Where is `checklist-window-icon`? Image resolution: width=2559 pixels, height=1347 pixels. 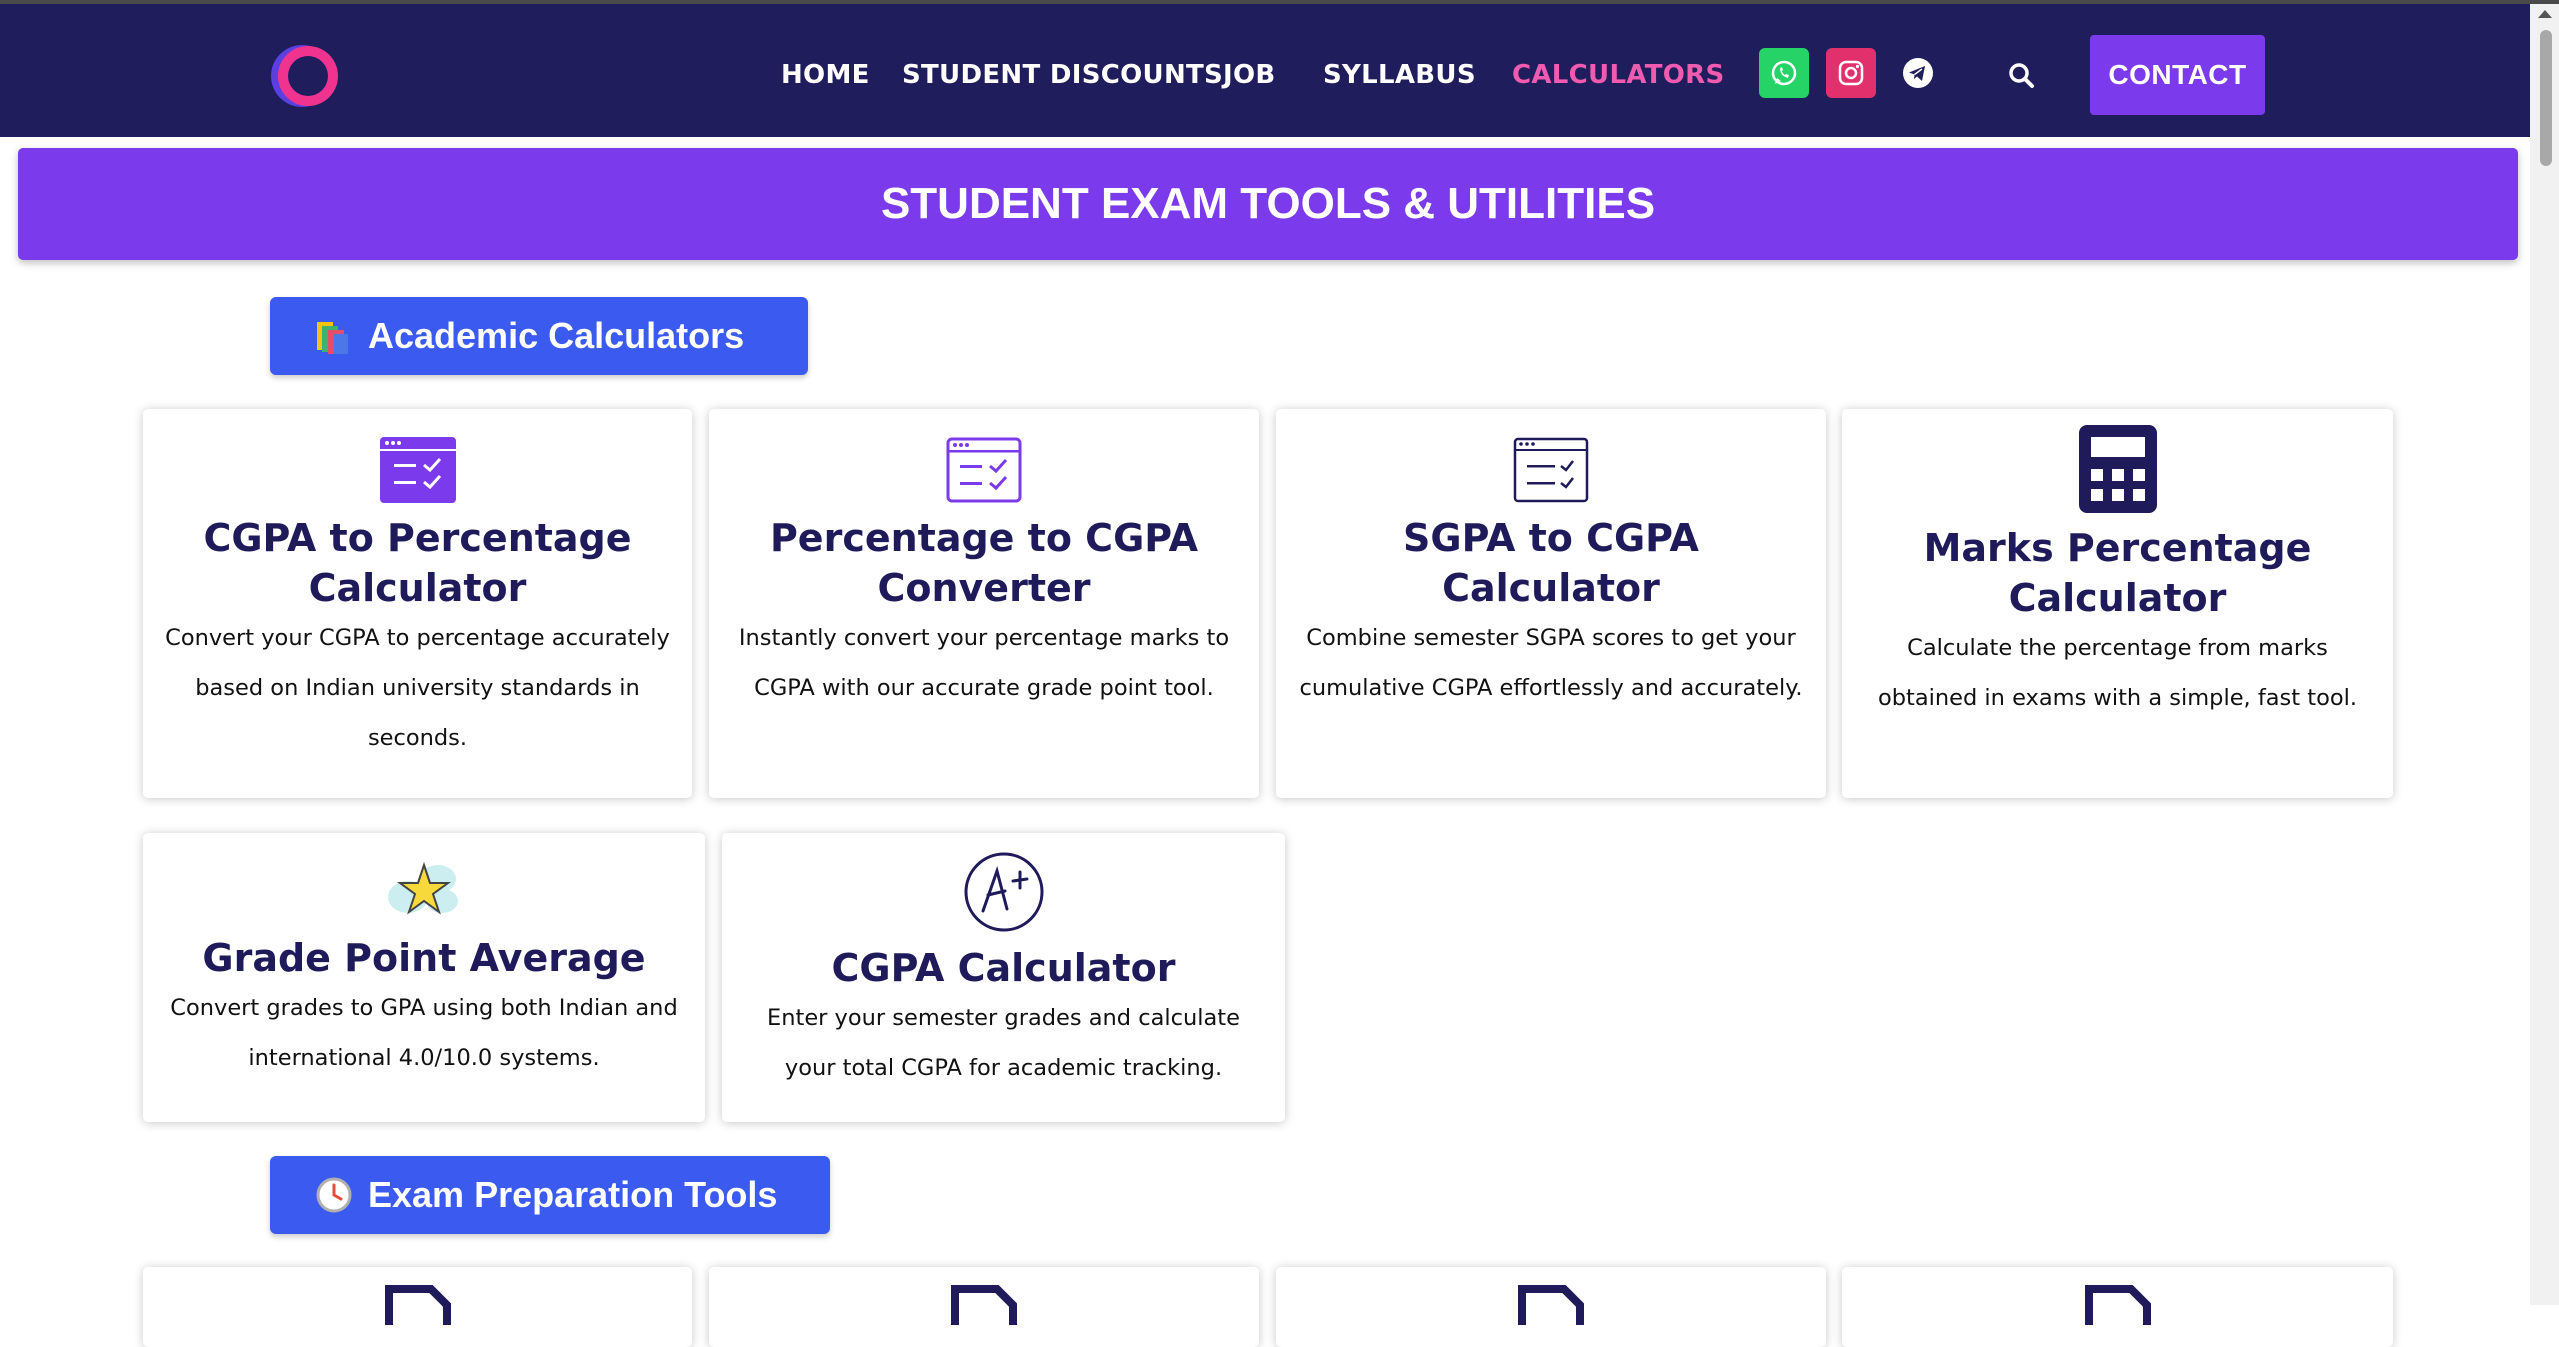 checklist-window-icon is located at coordinates (417, 470).